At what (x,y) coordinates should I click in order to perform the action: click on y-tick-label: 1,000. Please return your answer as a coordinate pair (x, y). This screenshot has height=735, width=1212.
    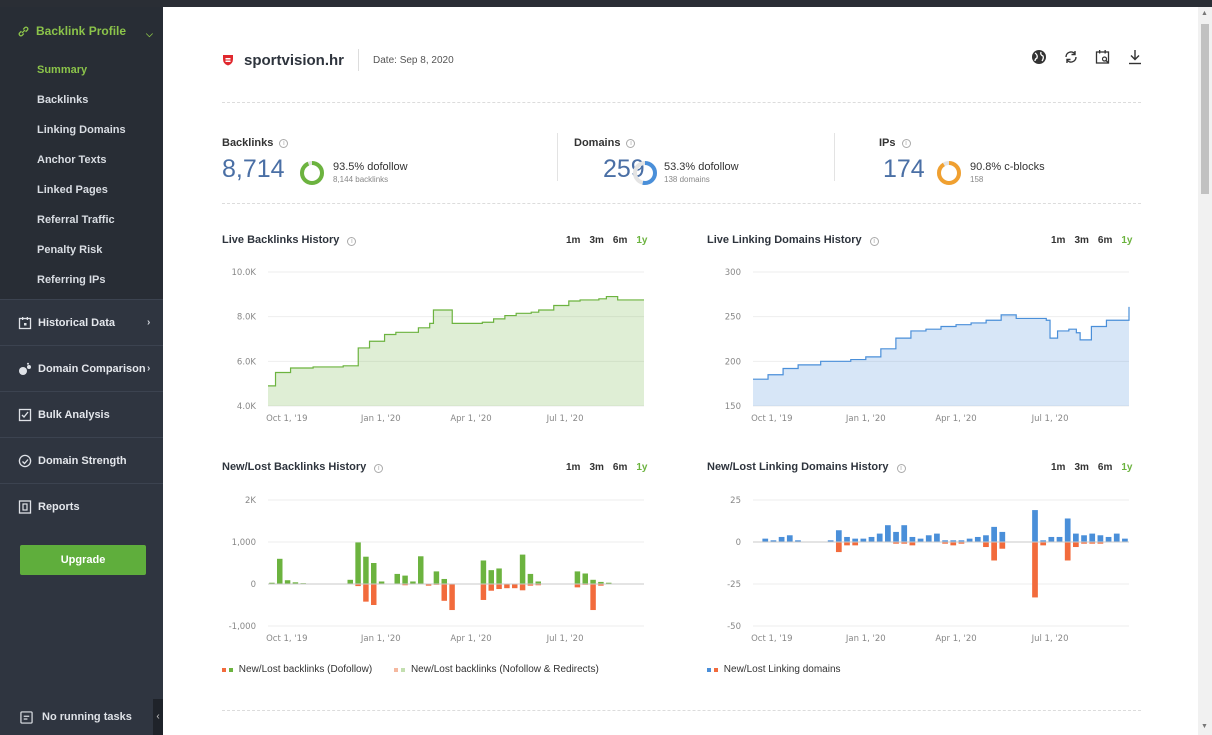
    Looking at the image, I should click on (244, 543).